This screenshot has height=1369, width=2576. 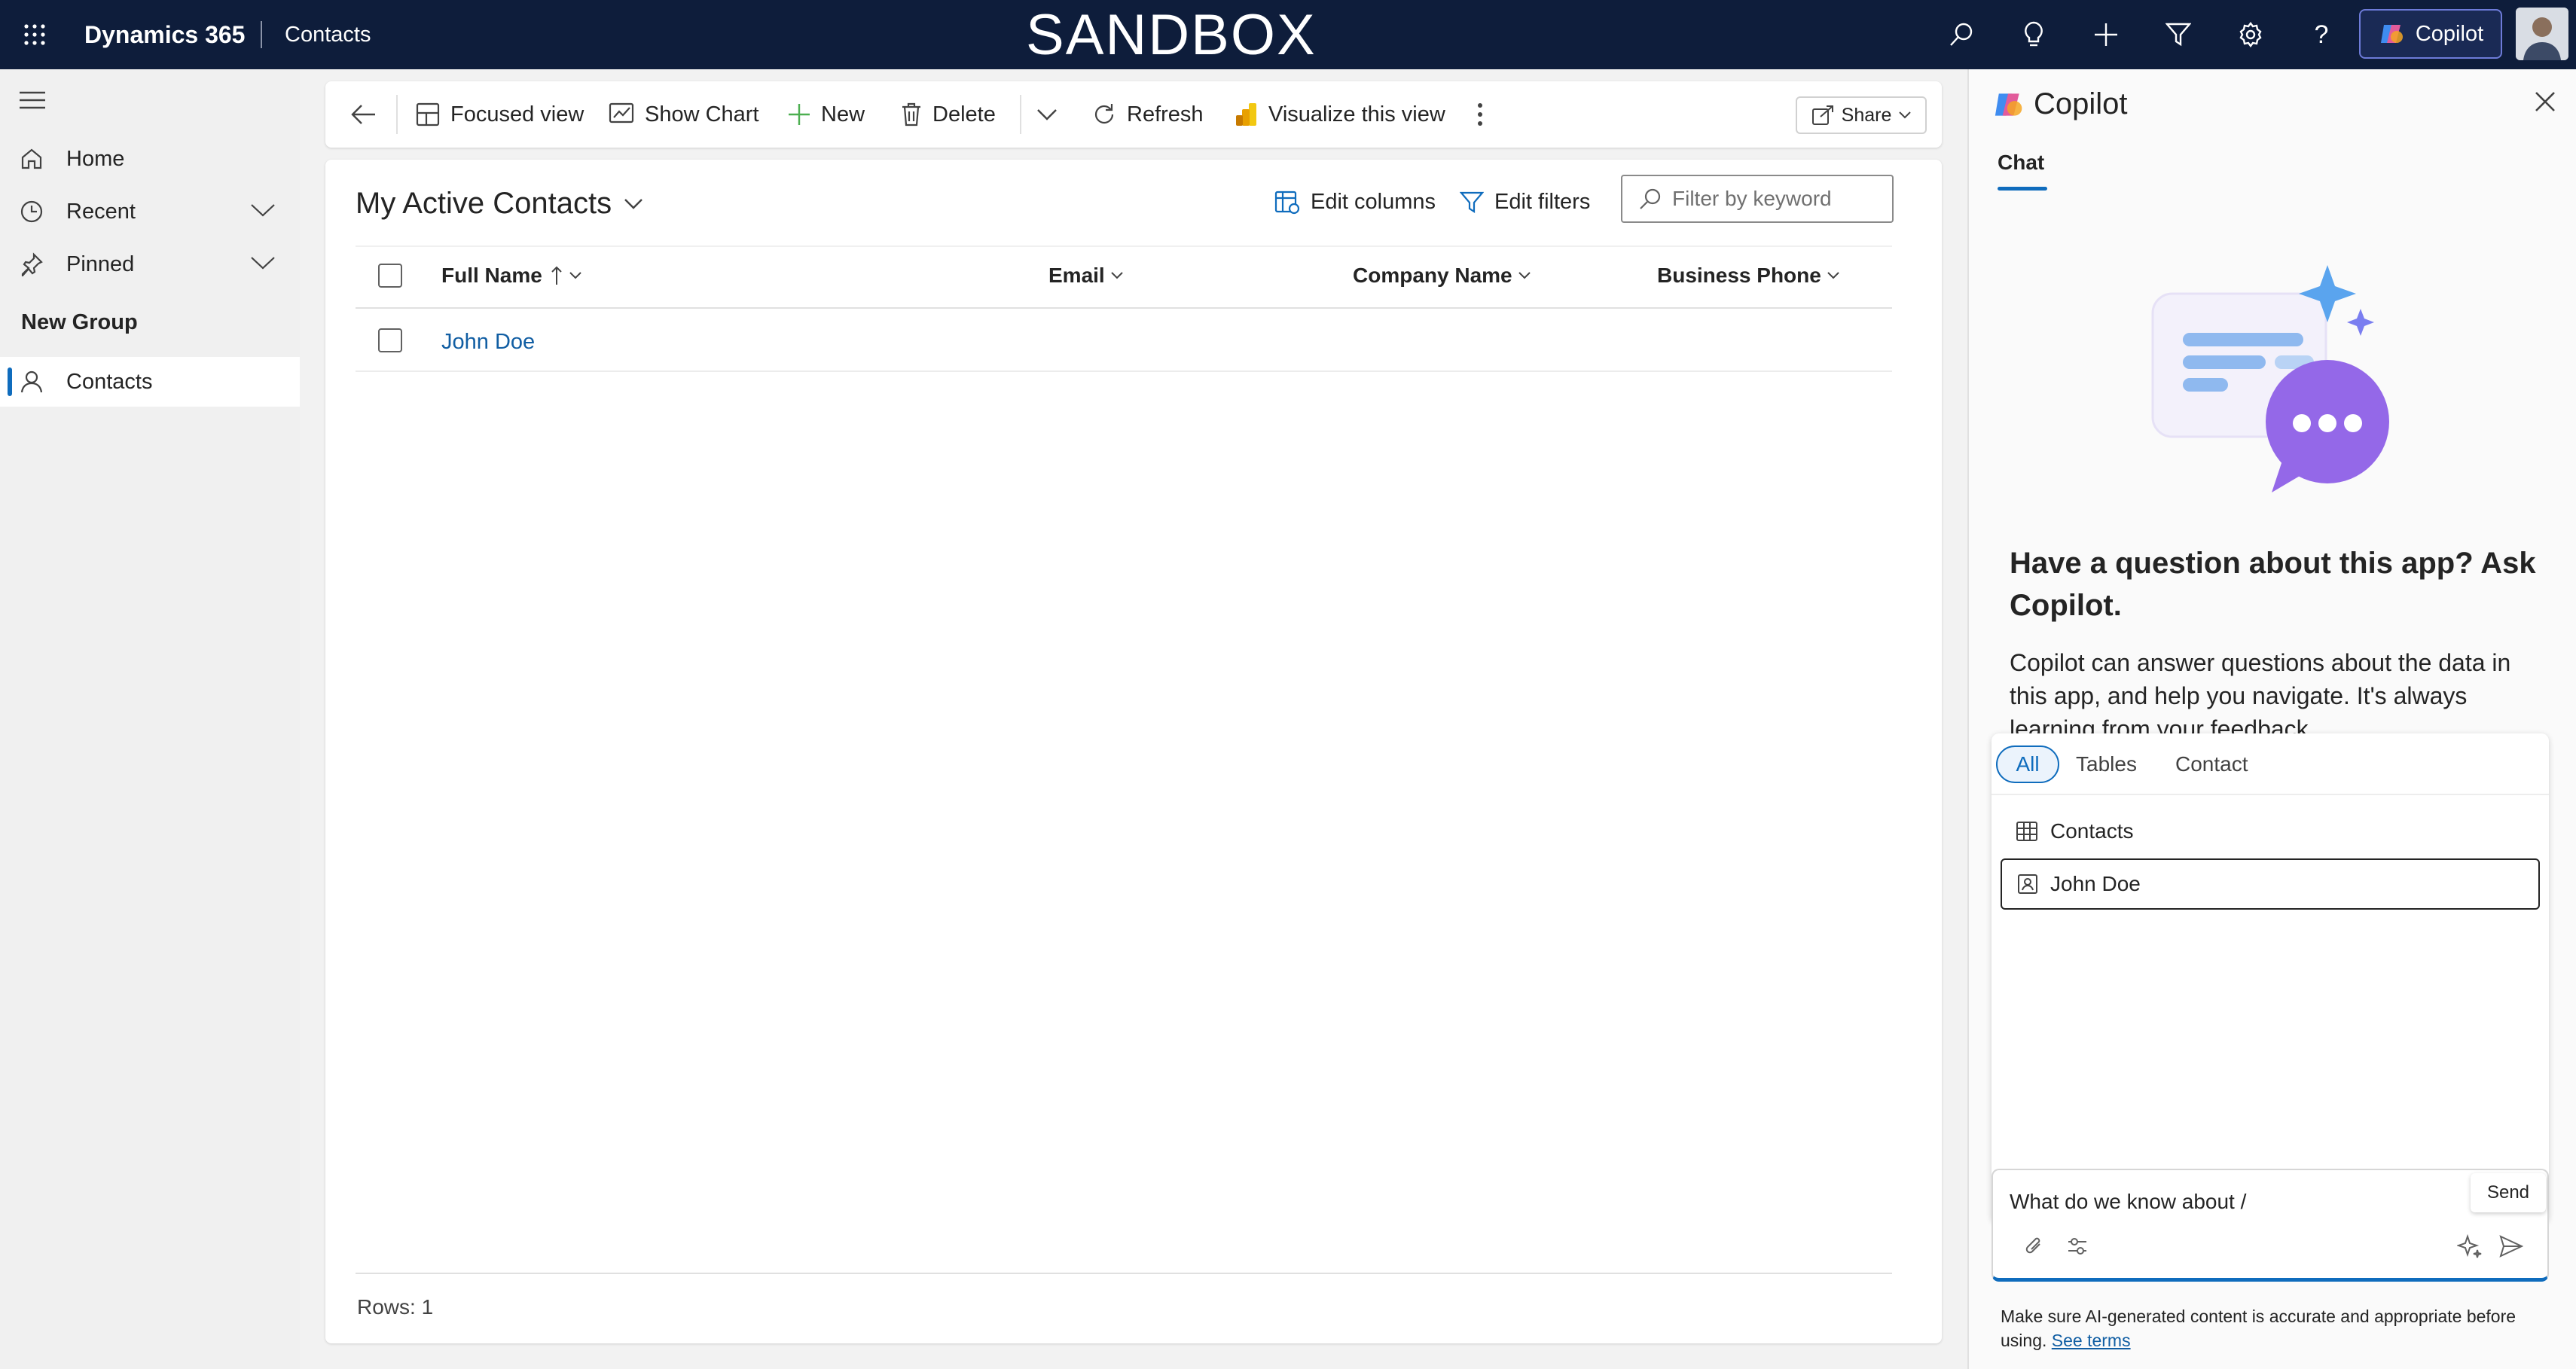 What do you see at coordinates (1822, 115) in the screenshot?
I see `share-icon` at bounding box center [1822, 115].